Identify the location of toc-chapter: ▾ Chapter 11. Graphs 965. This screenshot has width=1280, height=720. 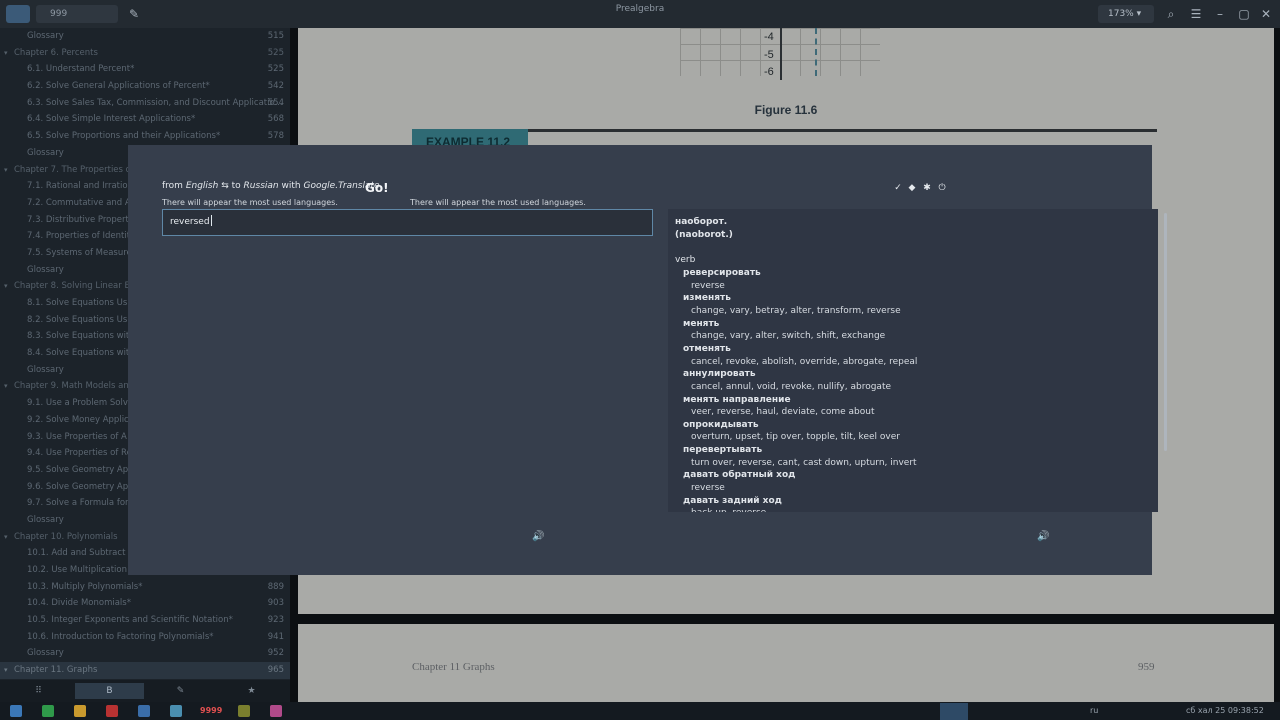
(145, 670).